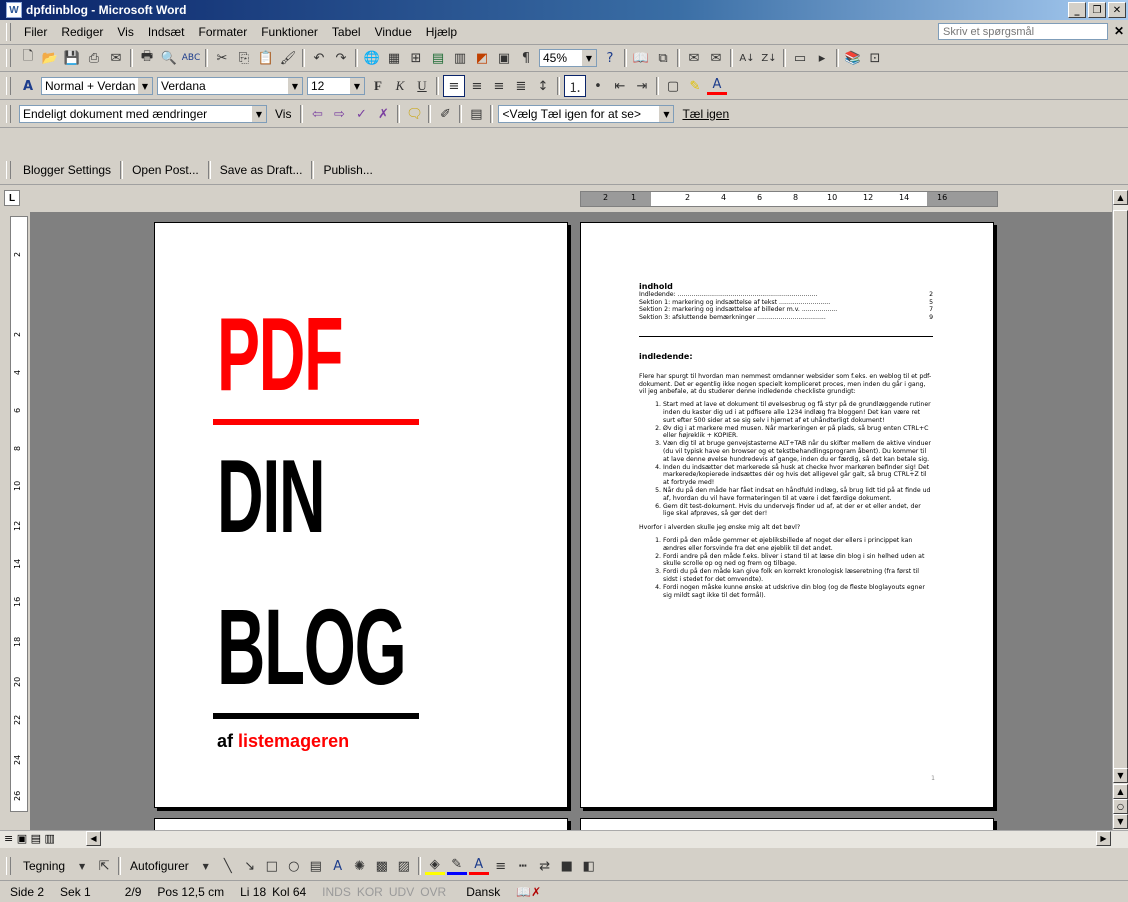 The width and height of the screenshot is (1128, 902). I want to click on accept-change-icon: ✓, so click(361, 114).